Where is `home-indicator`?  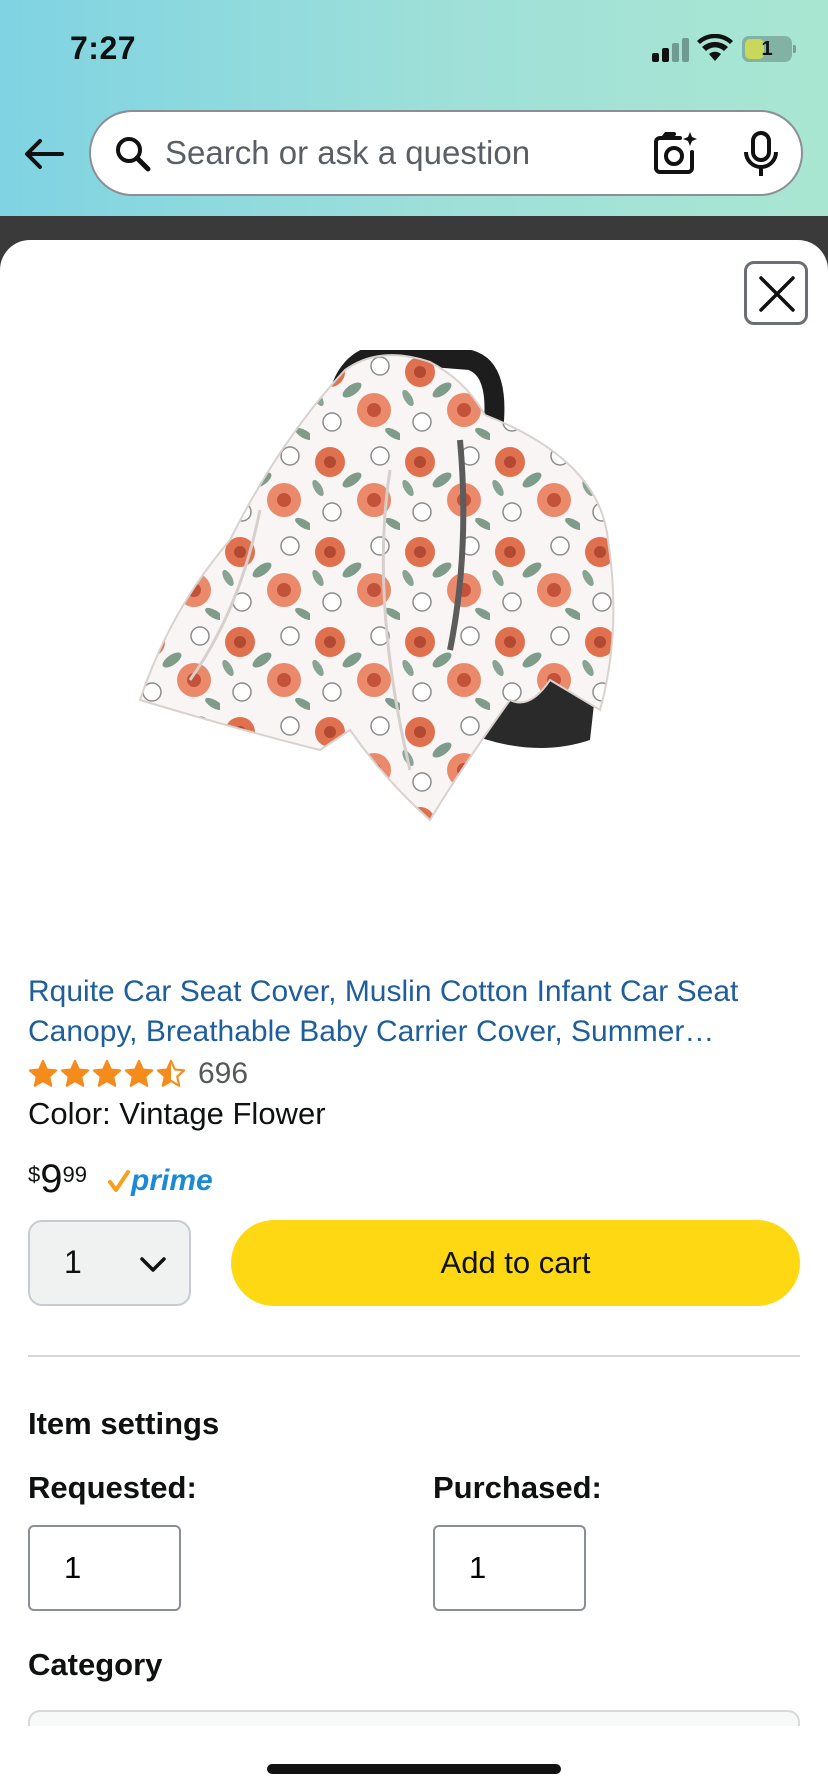 home-indicator is located at coordinates (414, 1769).